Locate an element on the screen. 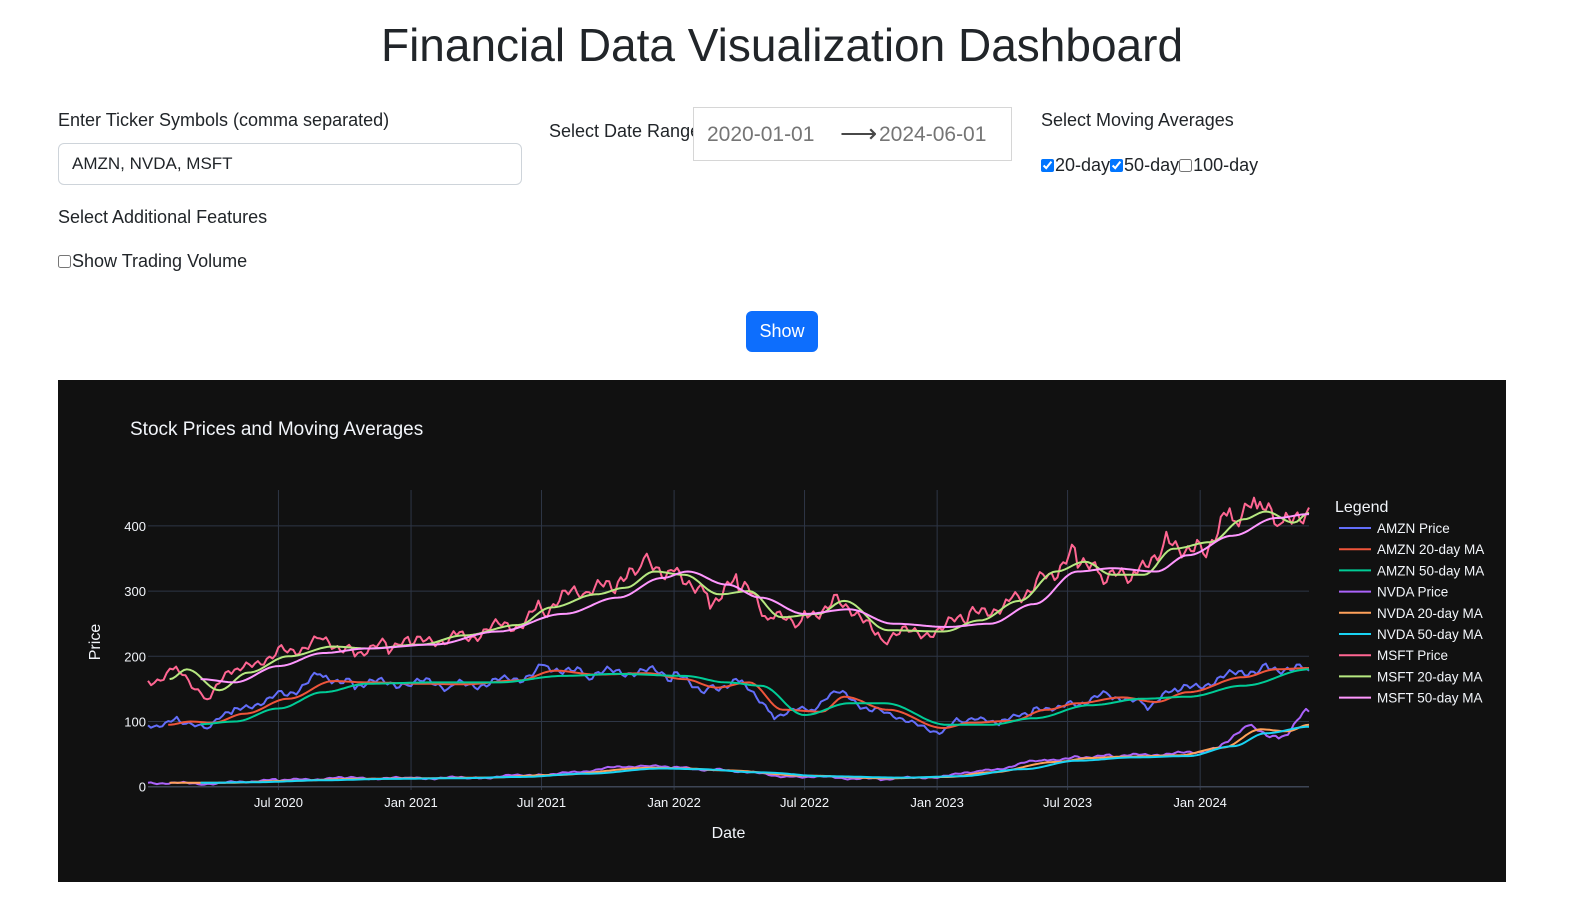 The image size is (1578, 909). arrow-right-icon: ⟶ is located at coordinates (859, 133).